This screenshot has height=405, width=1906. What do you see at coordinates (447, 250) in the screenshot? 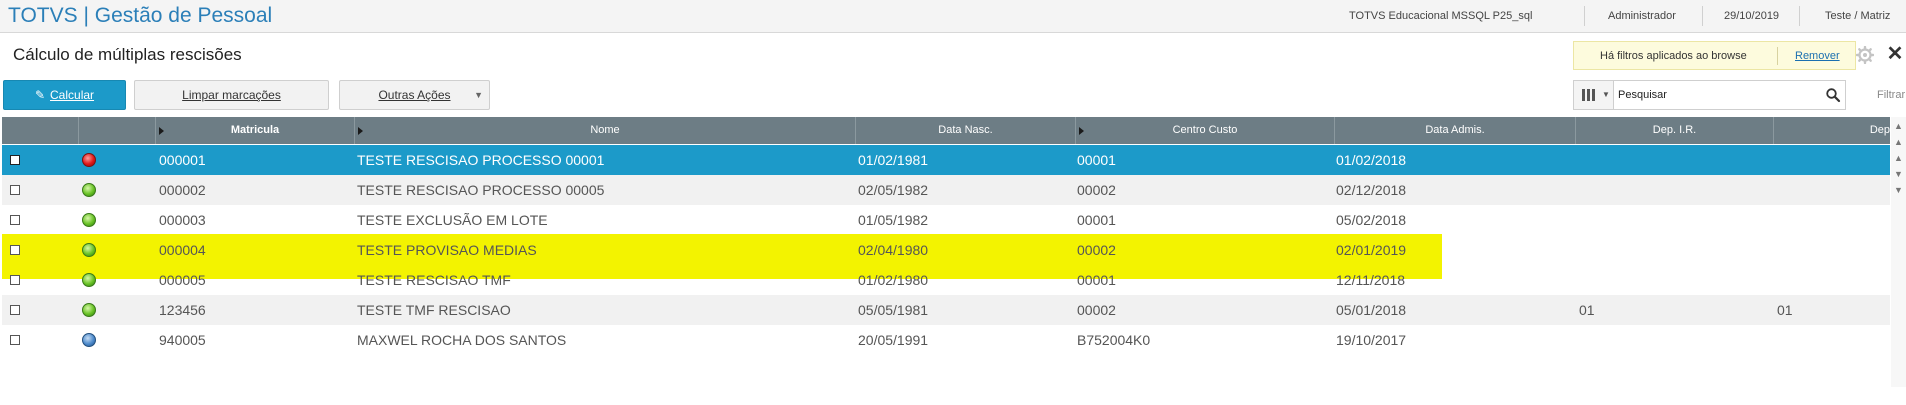
I see `cell-nome: TESTE PROVISAO MEDIAS` at bounding box center [447, 250].